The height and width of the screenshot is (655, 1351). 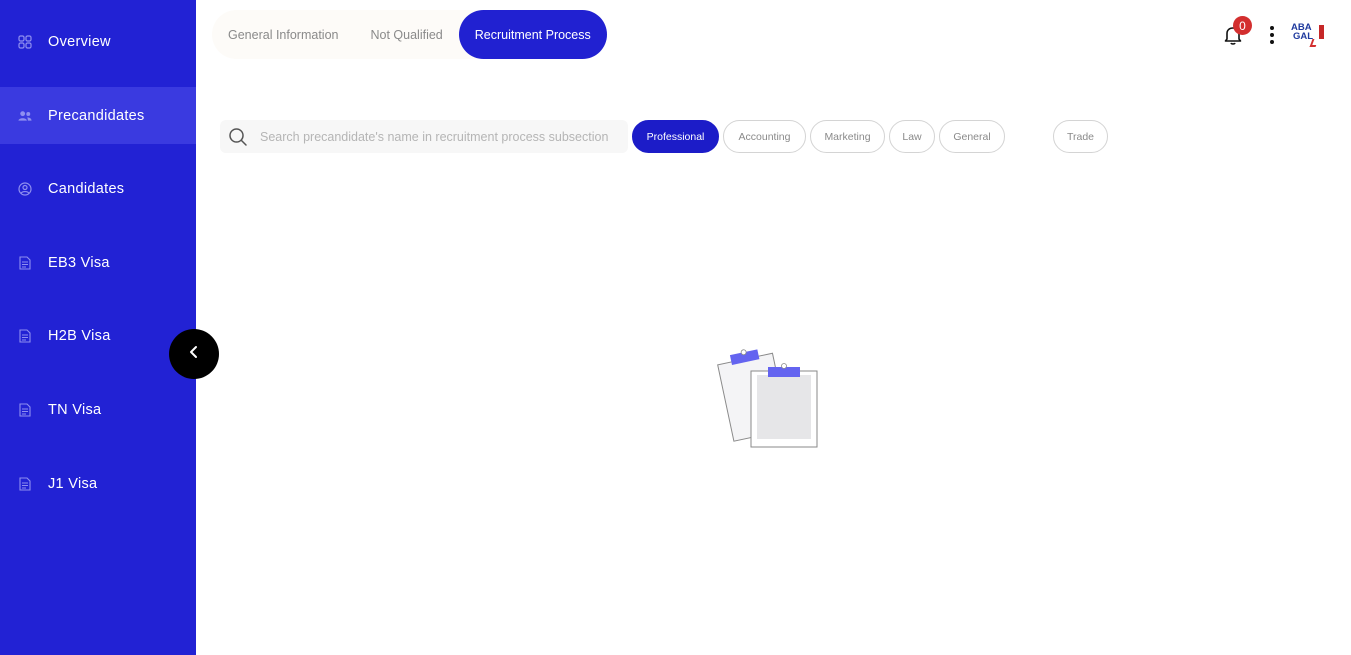 I want to click on sidebar-item-h2b-visa: H2B Visa, so click(x=98, y=335).